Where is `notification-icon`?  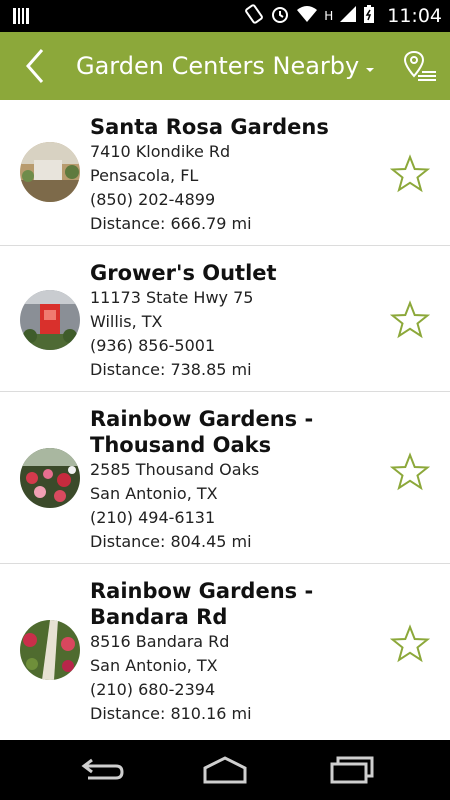 notification-icon is located at coordinates (21, 18).